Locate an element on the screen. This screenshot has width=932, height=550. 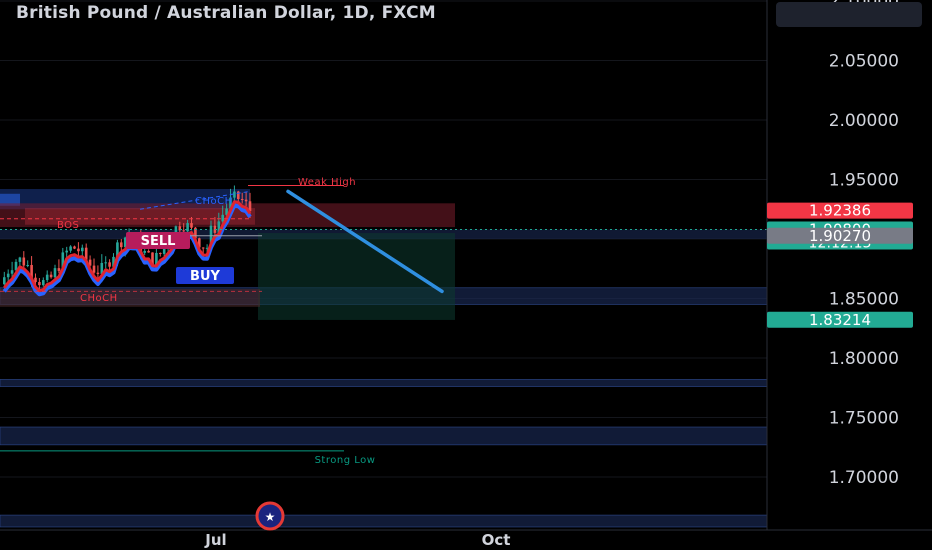
time-tick-label: Oct is located at coordinates (496, 540).